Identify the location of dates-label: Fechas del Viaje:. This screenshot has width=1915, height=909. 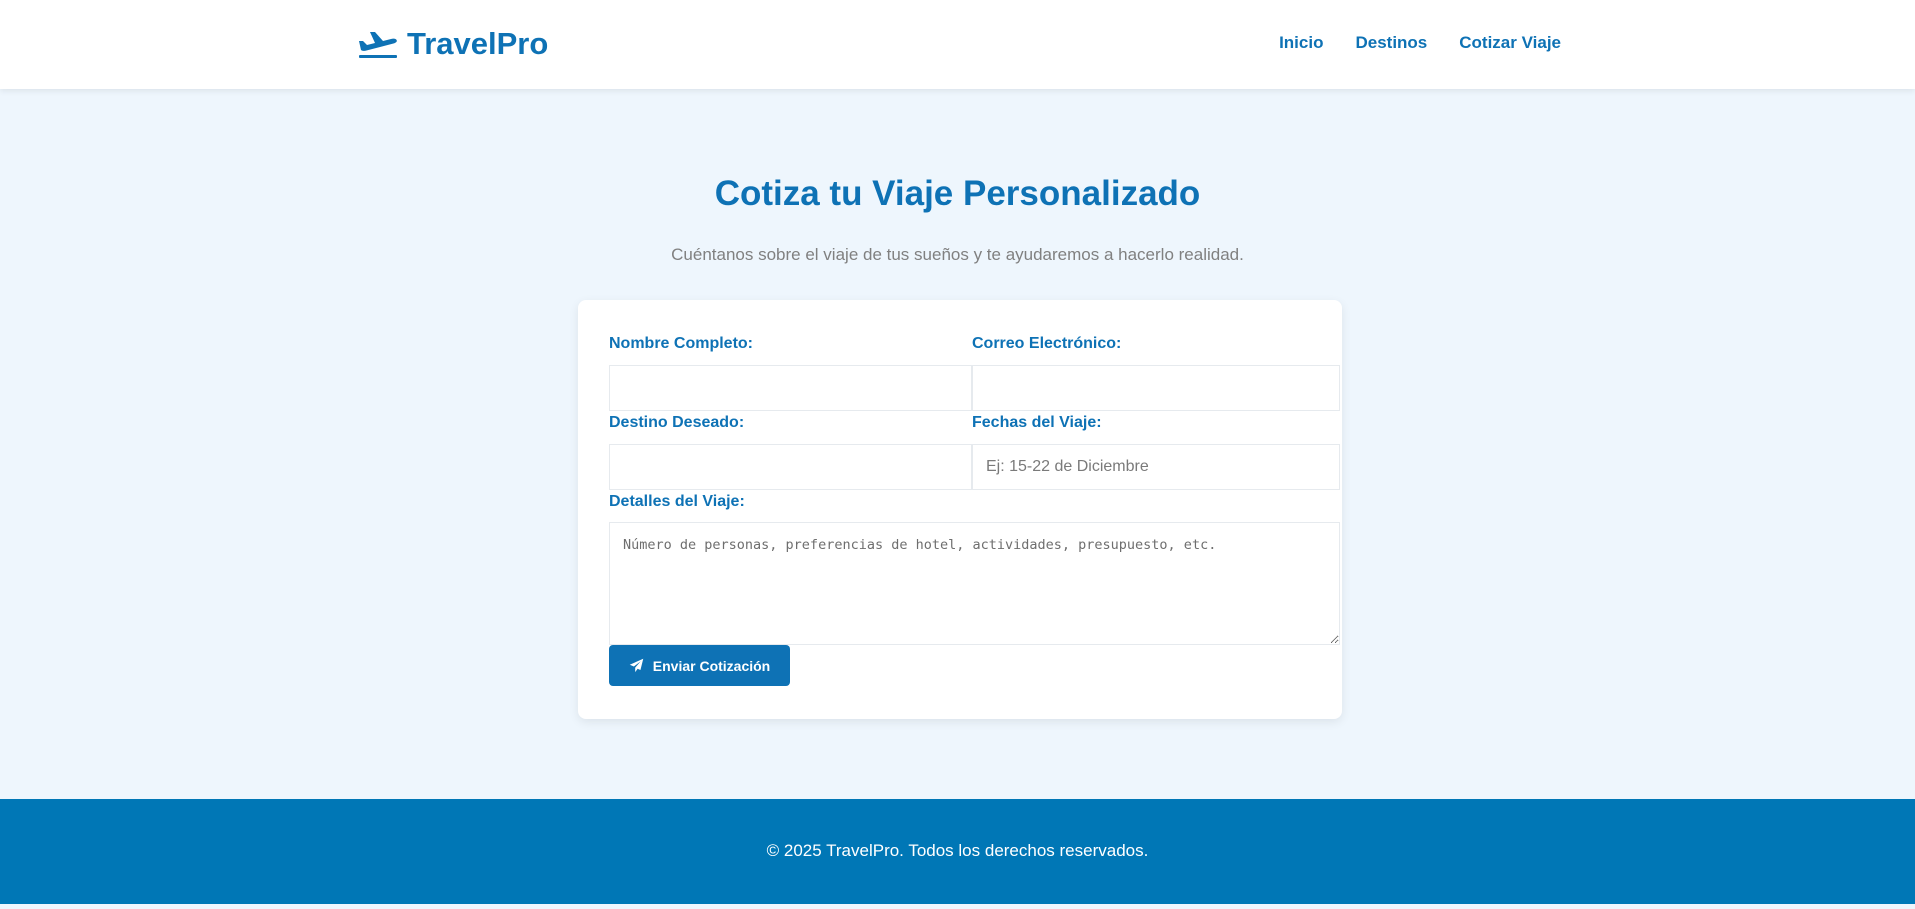
(1037, 422).